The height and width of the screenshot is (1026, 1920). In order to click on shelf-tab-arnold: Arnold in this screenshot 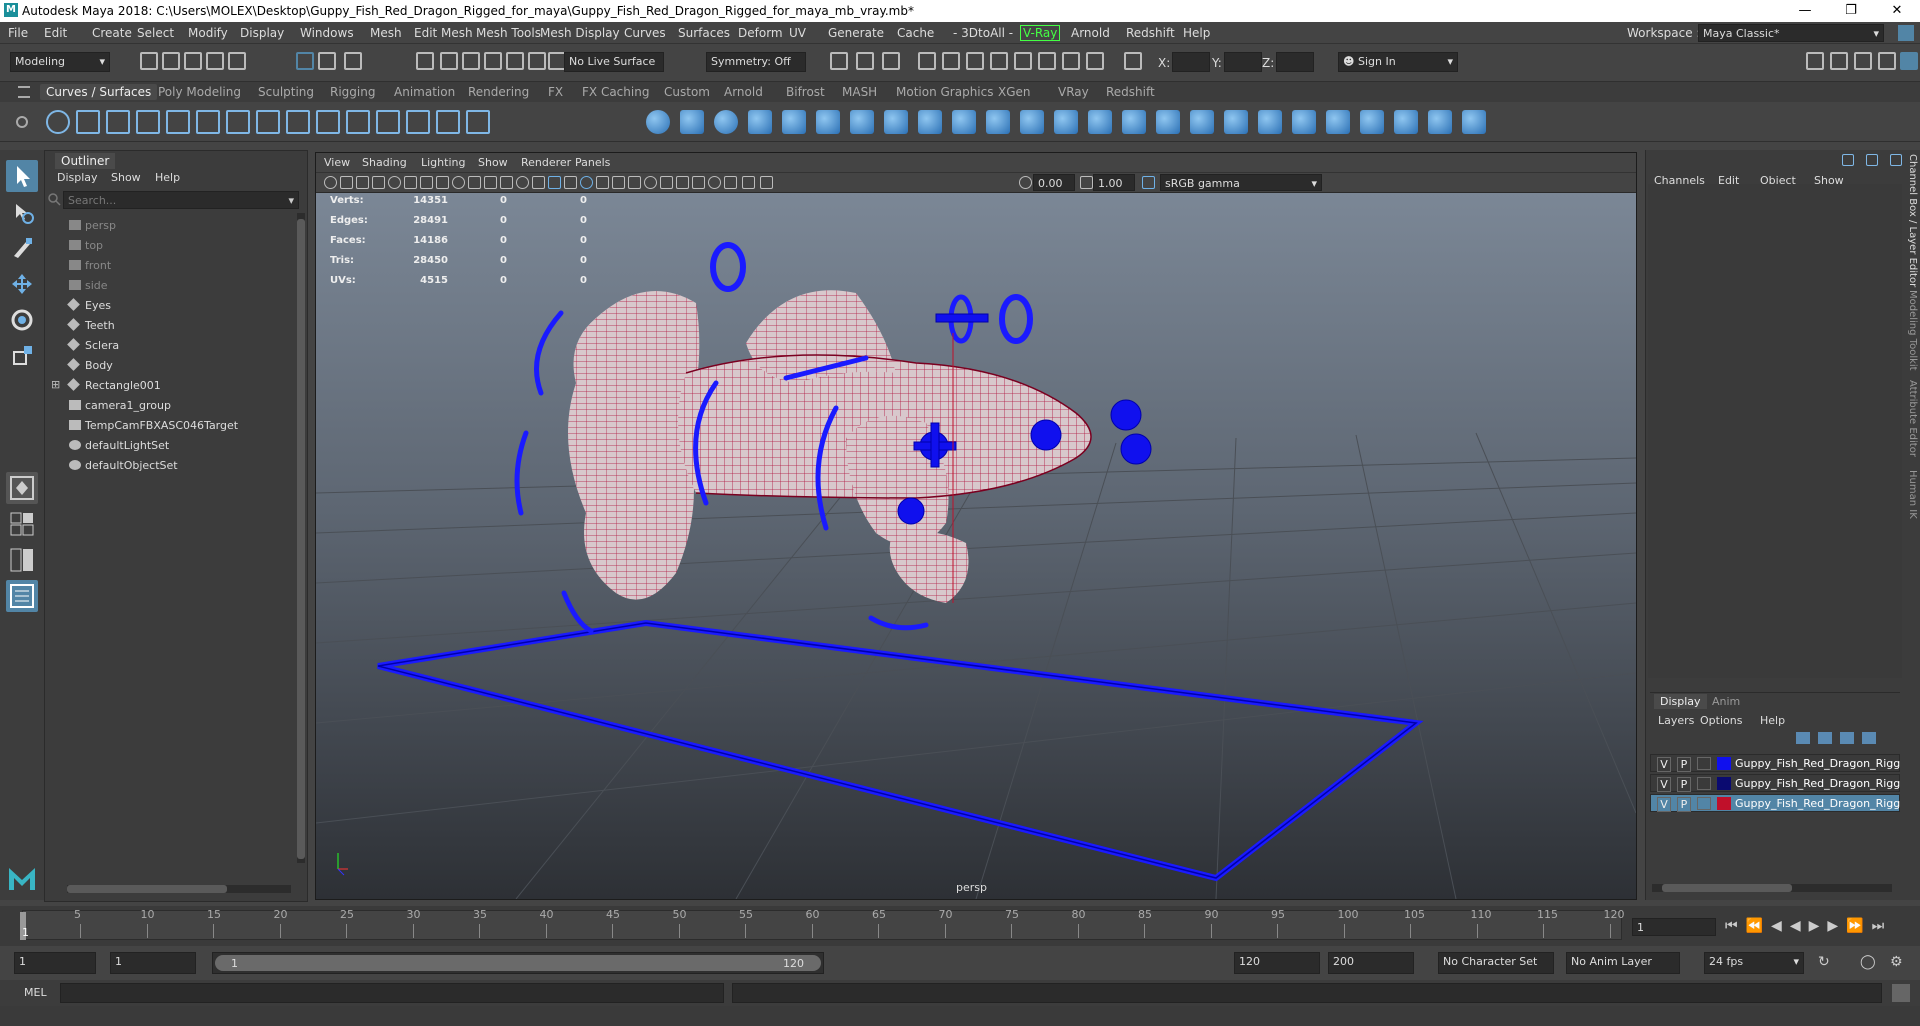, I will do `click(743, 92)`.